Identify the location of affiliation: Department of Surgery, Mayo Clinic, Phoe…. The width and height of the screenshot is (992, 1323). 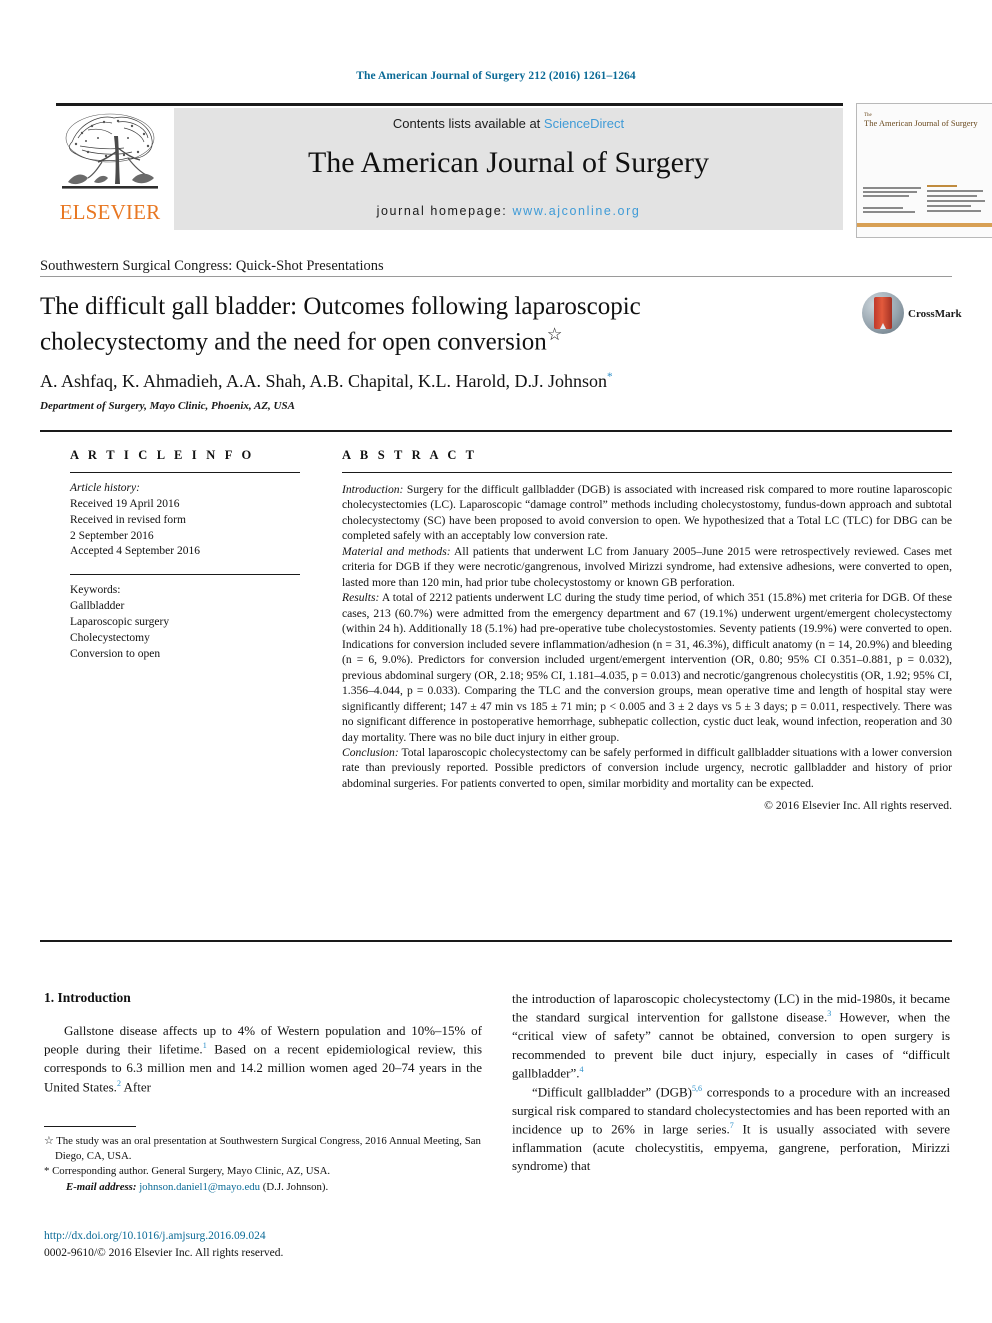
(167, 406).